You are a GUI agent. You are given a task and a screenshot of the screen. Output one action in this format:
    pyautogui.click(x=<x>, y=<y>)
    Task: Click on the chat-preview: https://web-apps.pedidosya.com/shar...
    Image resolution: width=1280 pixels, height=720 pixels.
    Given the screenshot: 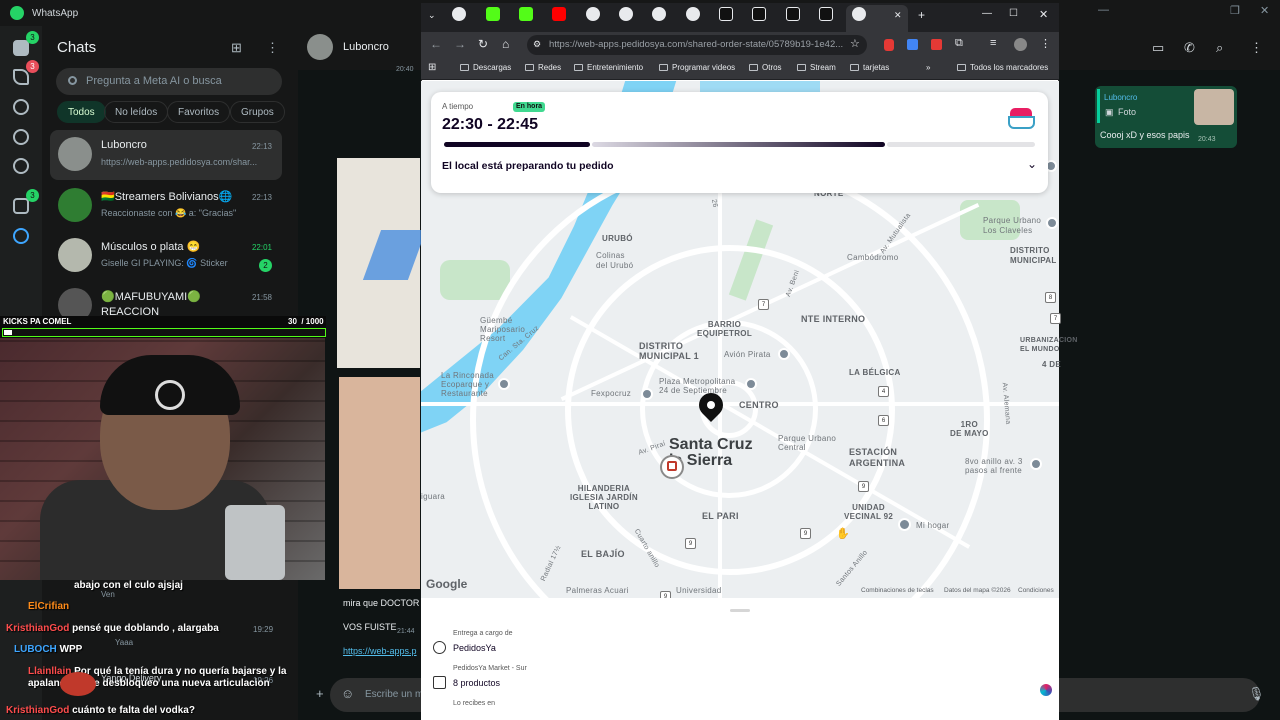 What is the action you would take?
    pyautogui.click(x=179, y=162)
    